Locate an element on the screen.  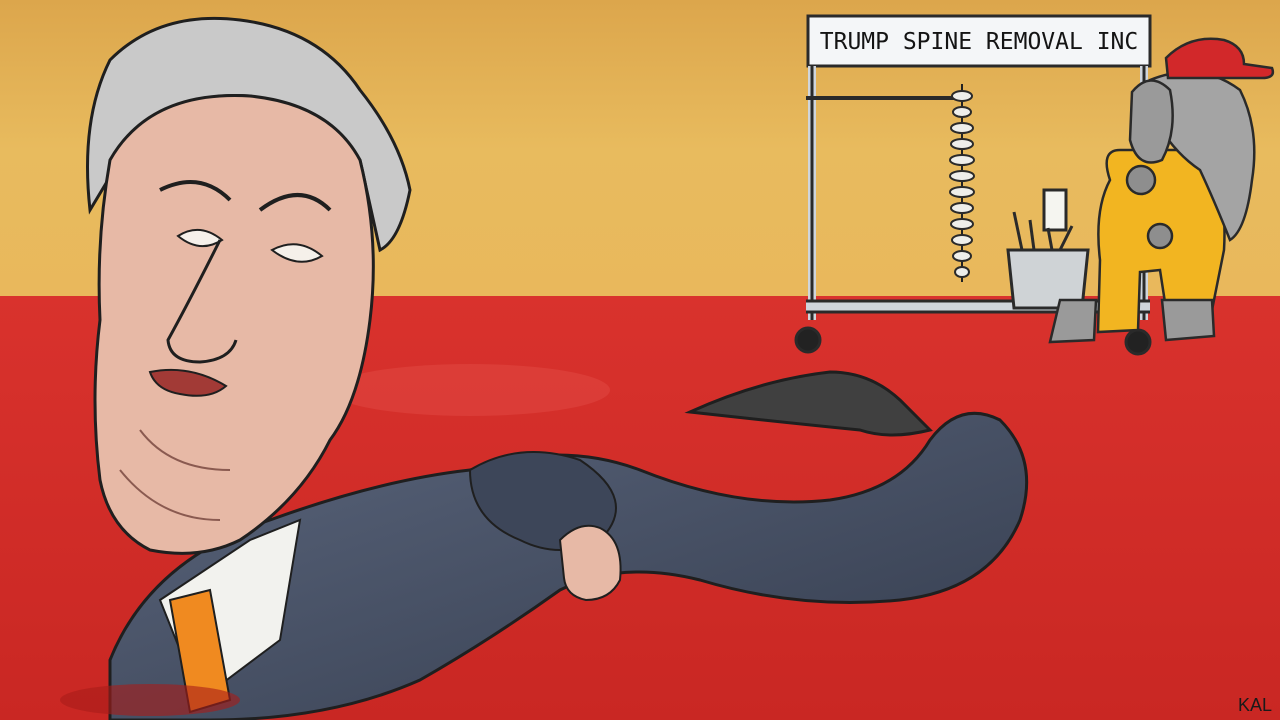
floor-shadow is located at coordinates (470, 390).